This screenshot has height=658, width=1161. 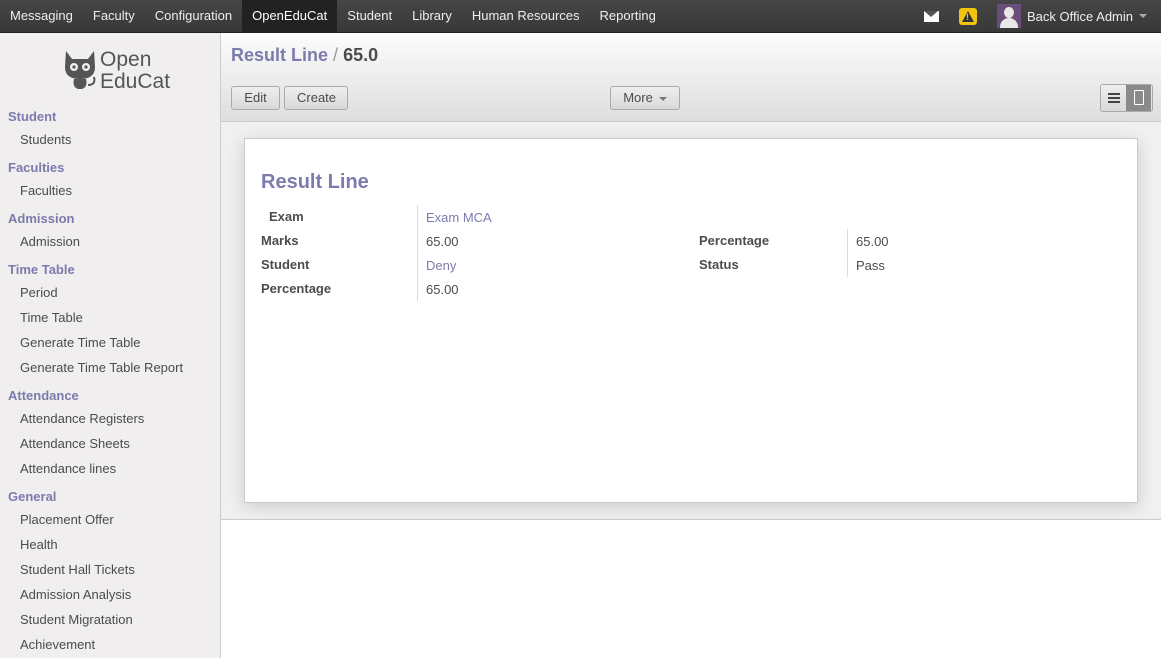 I want to click on sidebar-section-faculties: Faculties, so click(x=36, y=167).